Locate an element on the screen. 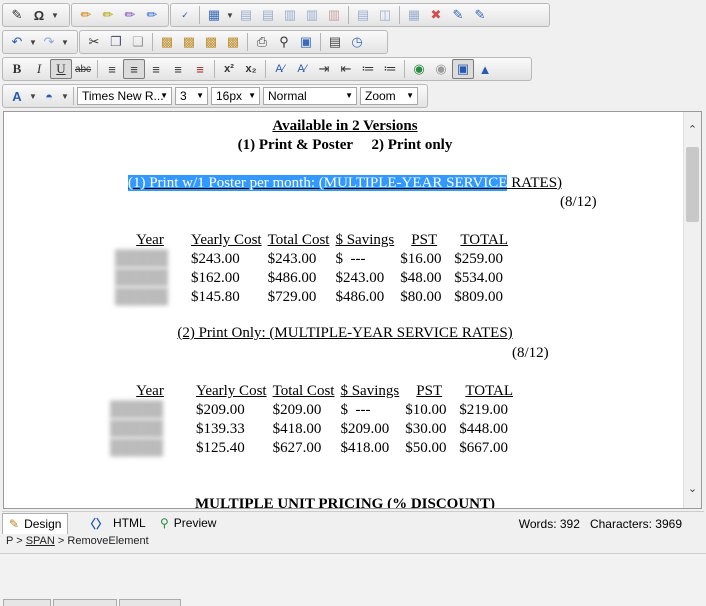 This screenshot has width=706, height=606. align-right-icon: ≡ is located at coordinates (156, 69).